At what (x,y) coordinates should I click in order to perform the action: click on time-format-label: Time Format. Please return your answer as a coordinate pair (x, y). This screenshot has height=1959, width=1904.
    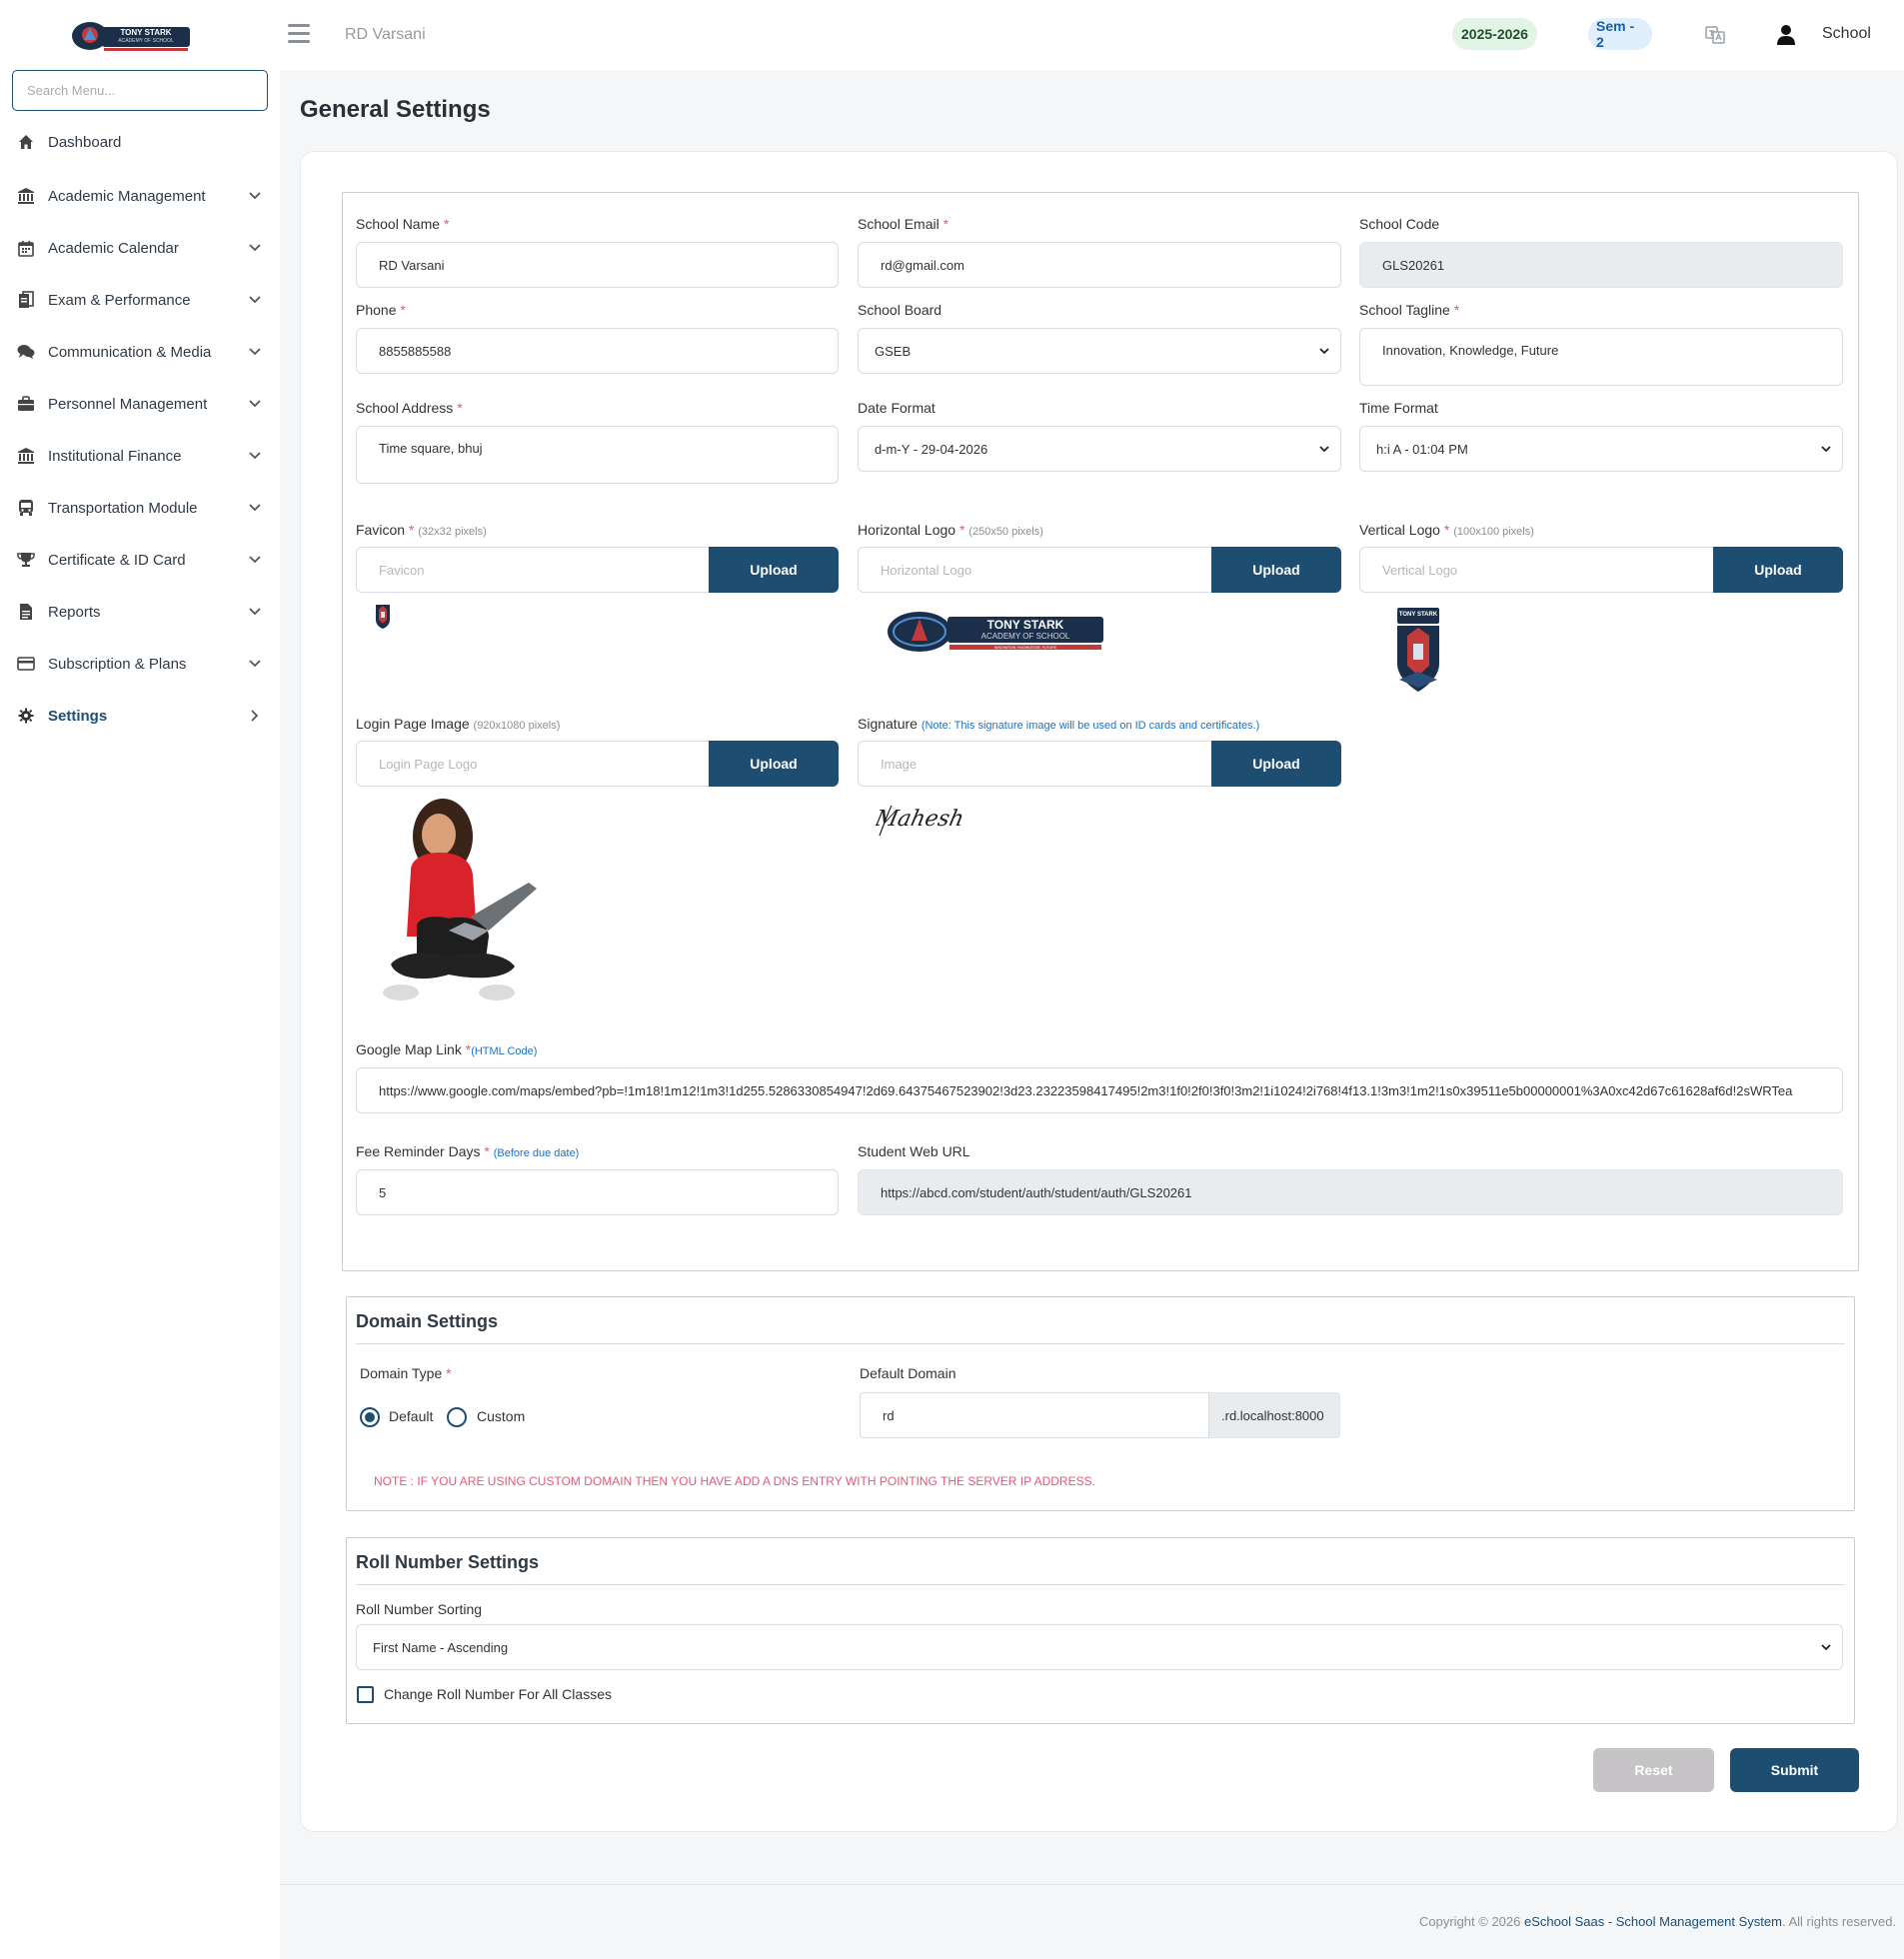
    Looking at the image, I should click on (1398, 408).